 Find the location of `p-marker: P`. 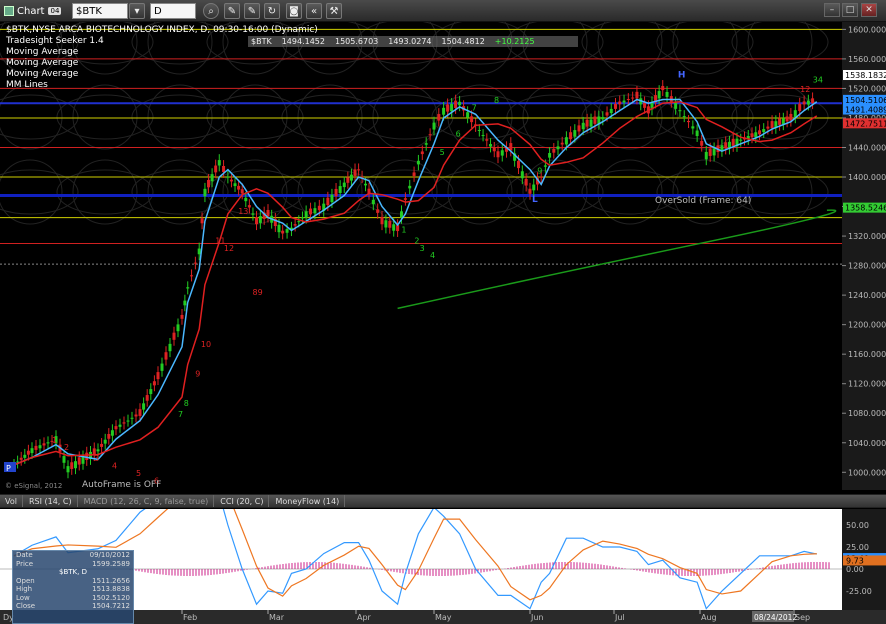

p-marker: P is located at coordinates (8, 468).